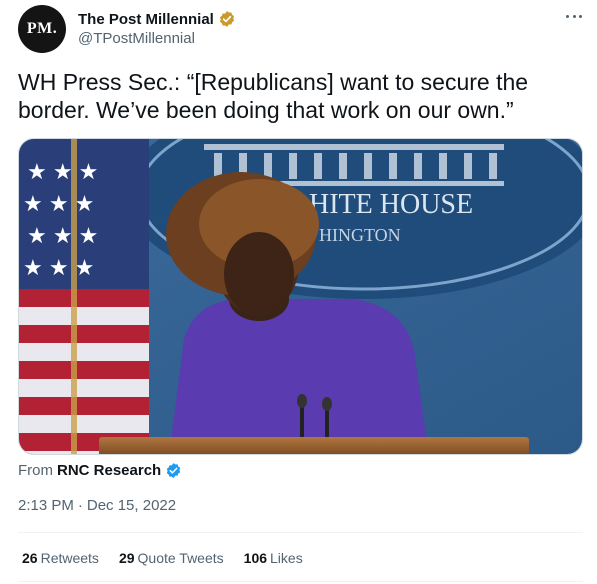 The image size is (597, 584). Describe the element at coordinates (109, 470) in the screenshot. I see `attribution-source-link: RNC Research` at that location.